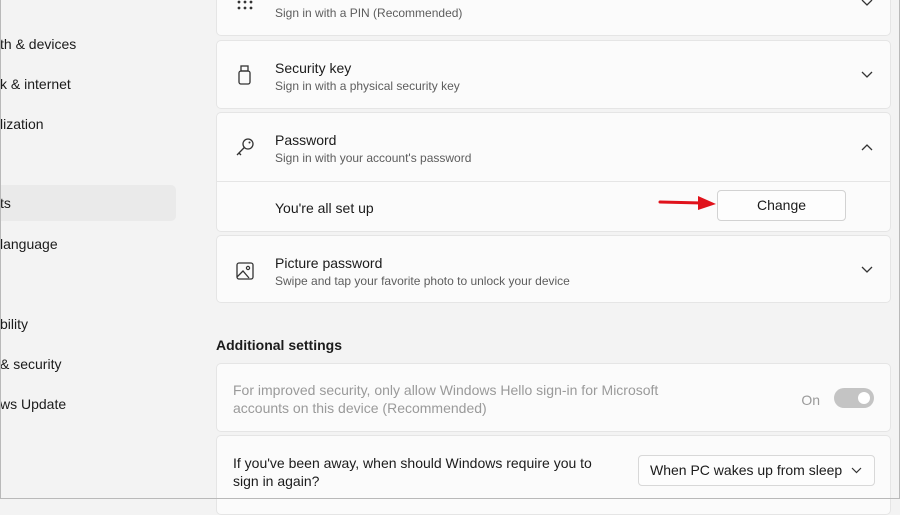 The width and height of the screenshot is (900, 515). What do you see at coordinates (324, 208) in the screenshot?
I see `password-status: You're all set up` at bounding box center [324, 208].